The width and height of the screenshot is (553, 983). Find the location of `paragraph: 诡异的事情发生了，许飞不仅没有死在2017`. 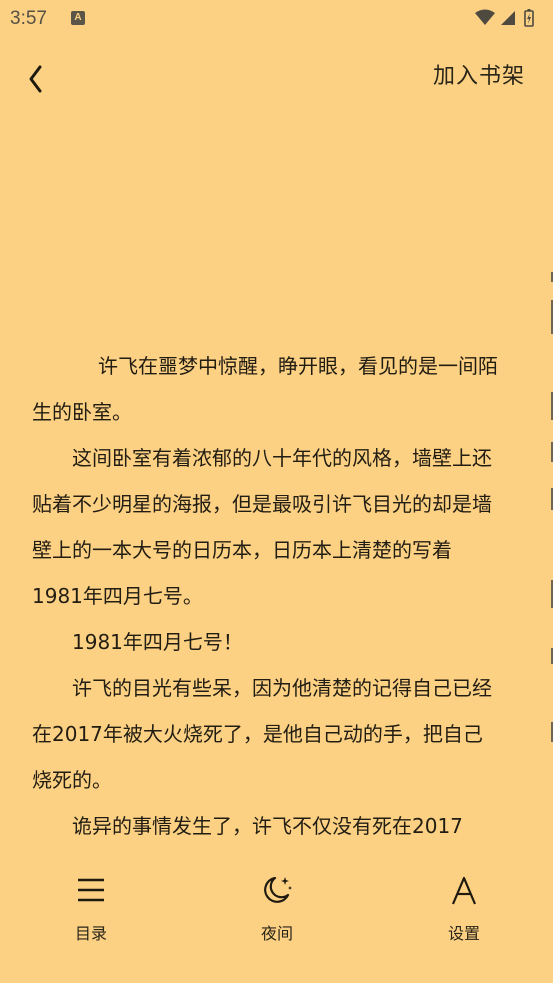

paragraph: 诡异的事情发生了，许飞不仅没有死在2017 is located at coordinates (267, 826).